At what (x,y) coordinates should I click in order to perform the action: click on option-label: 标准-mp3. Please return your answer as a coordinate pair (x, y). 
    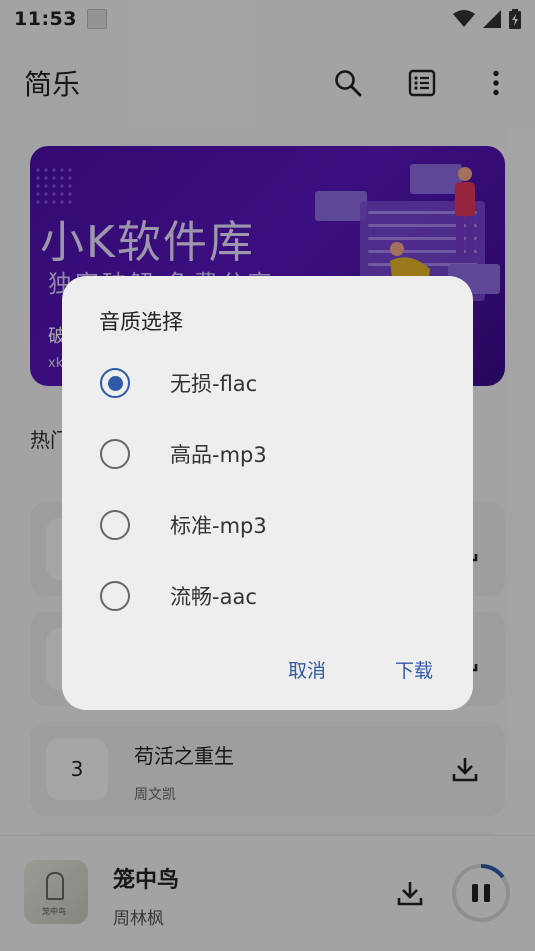
    Looking at the image, I should click on (218, 526).